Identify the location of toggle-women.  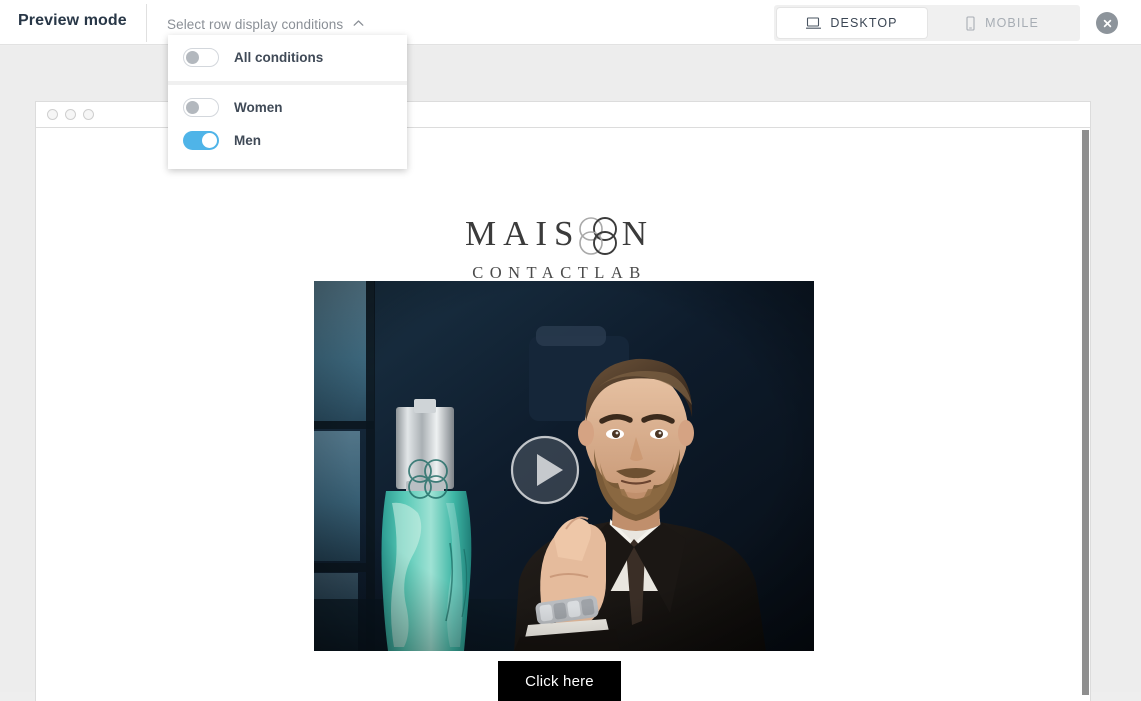
(201, 107).